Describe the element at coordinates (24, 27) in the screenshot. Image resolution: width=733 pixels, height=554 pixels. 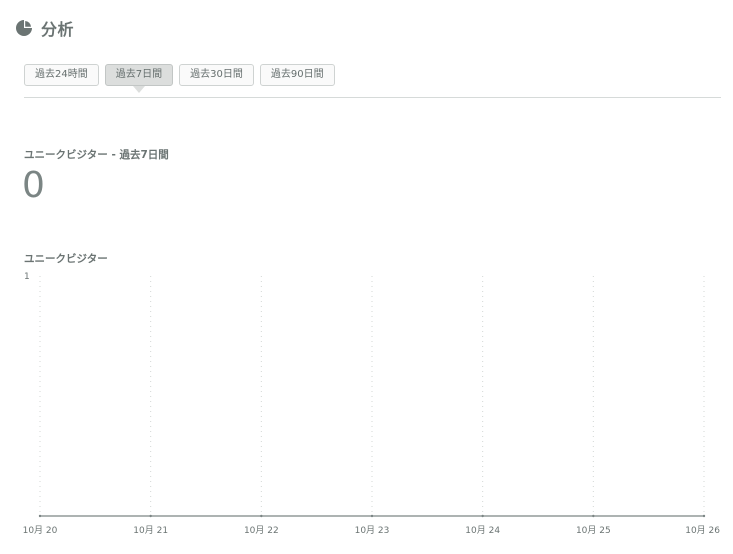
I see `pie-chart-icon` at that location.